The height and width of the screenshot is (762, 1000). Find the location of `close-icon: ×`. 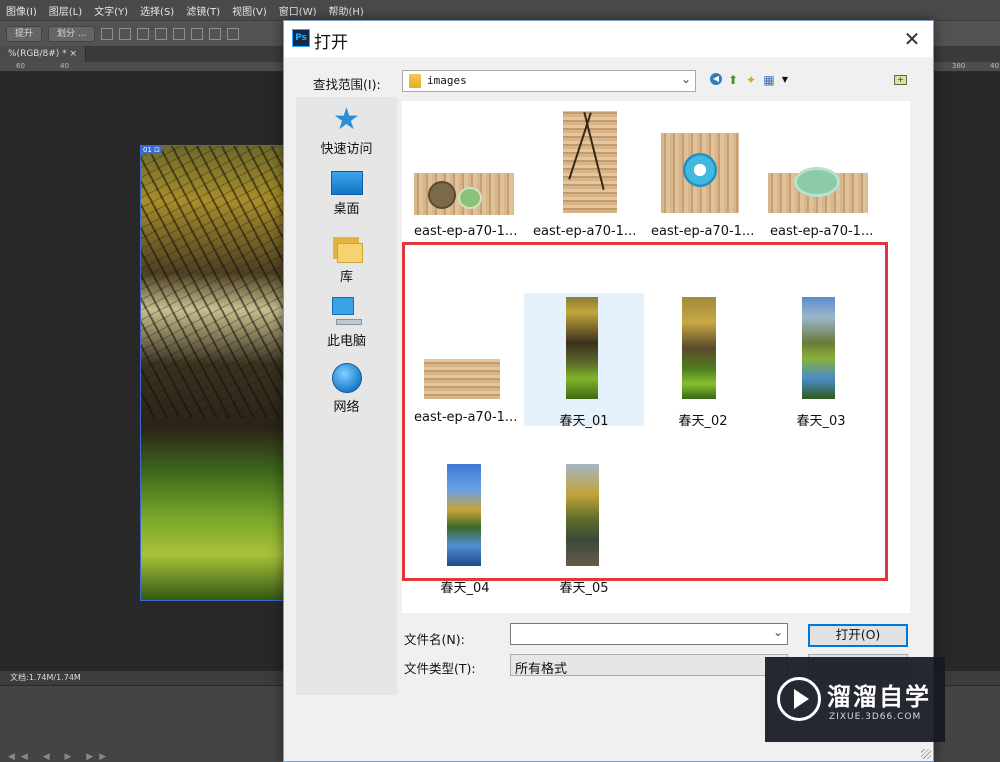

close-icon: × is located at coordinates (74, 54).